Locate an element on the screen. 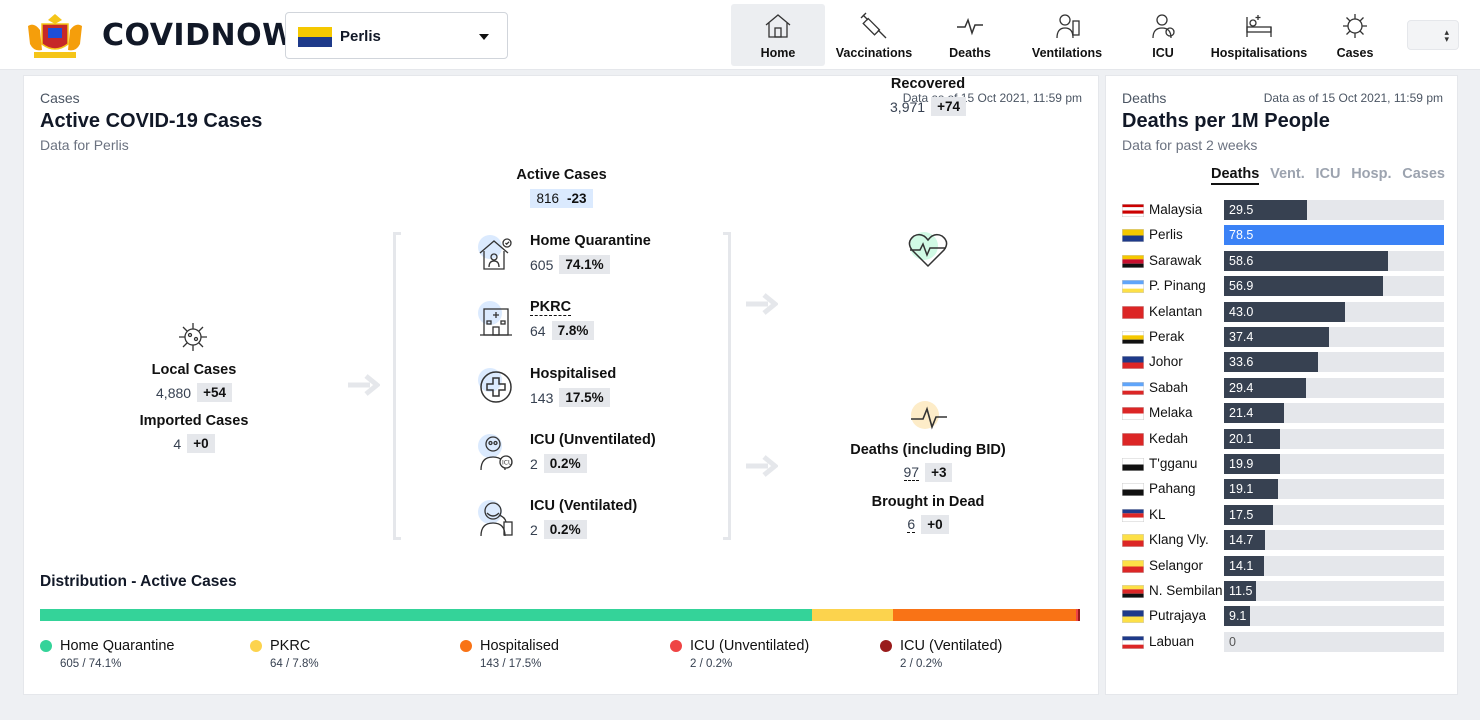 Image resolution: width=1480 pixels, height=720 pixels. distribution-segment-hospitalised is located at coordinates (984, 615).